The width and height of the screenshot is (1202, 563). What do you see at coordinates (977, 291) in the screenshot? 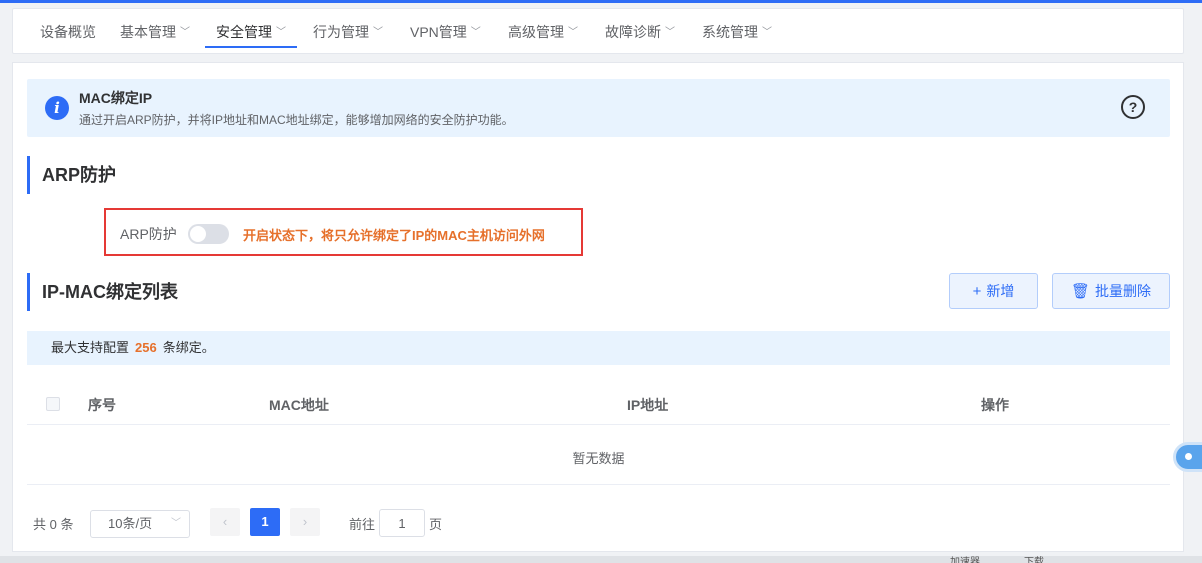
I see `plus-icon: +` at bounding box center [977, 291].